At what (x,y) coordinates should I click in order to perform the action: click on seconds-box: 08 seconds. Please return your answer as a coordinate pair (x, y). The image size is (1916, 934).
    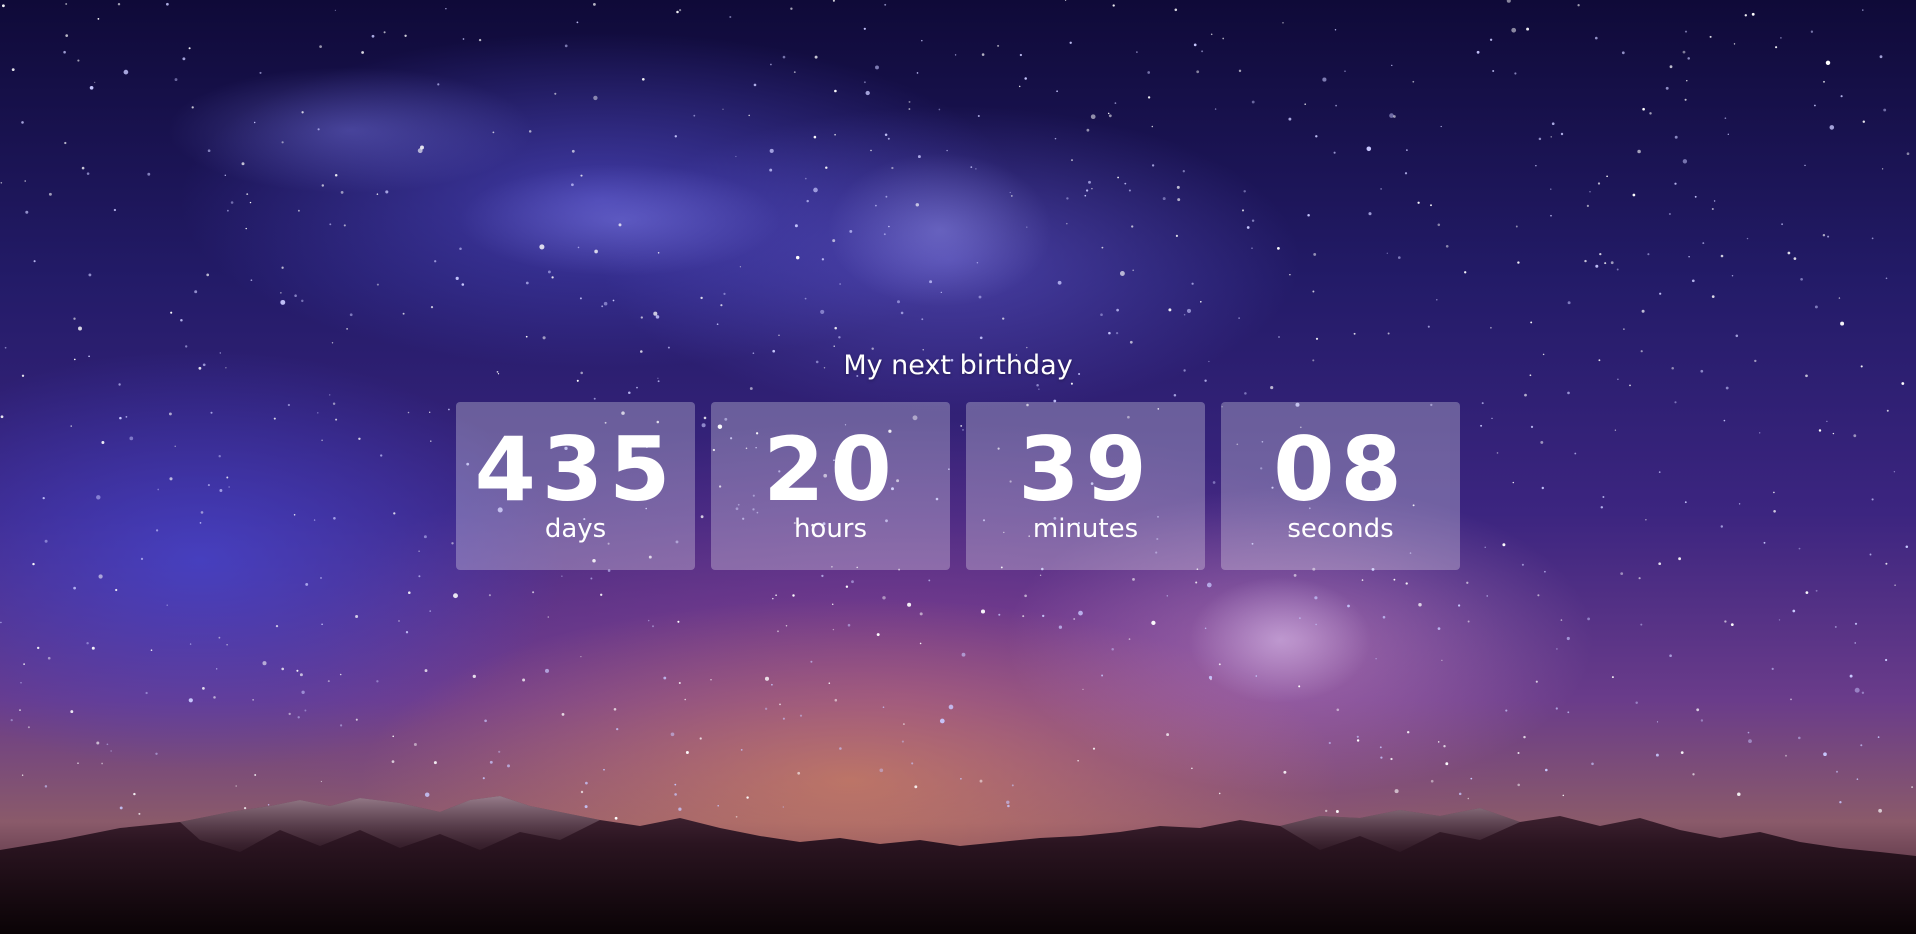
    Looking at the image, I should click on (1340, 486).